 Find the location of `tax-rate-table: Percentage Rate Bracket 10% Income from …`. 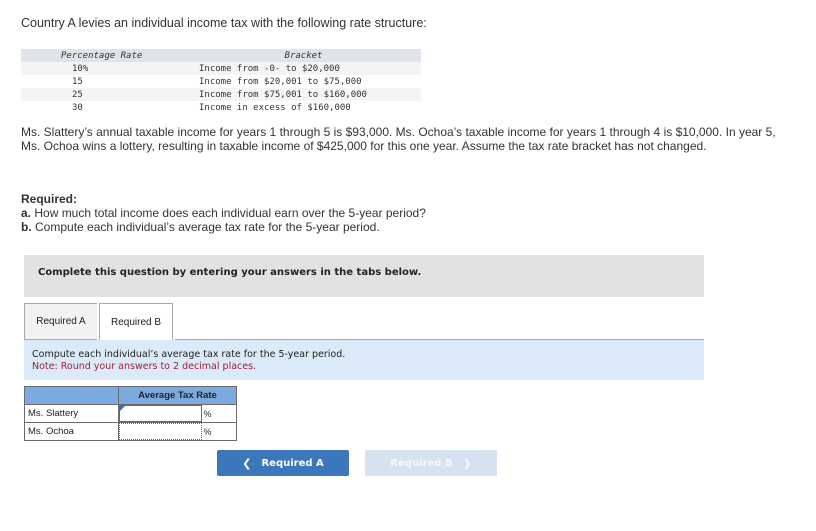

tax-rate-table: Percentage Rate Bracket 10% Income from … is located at coordinates (221, 81).